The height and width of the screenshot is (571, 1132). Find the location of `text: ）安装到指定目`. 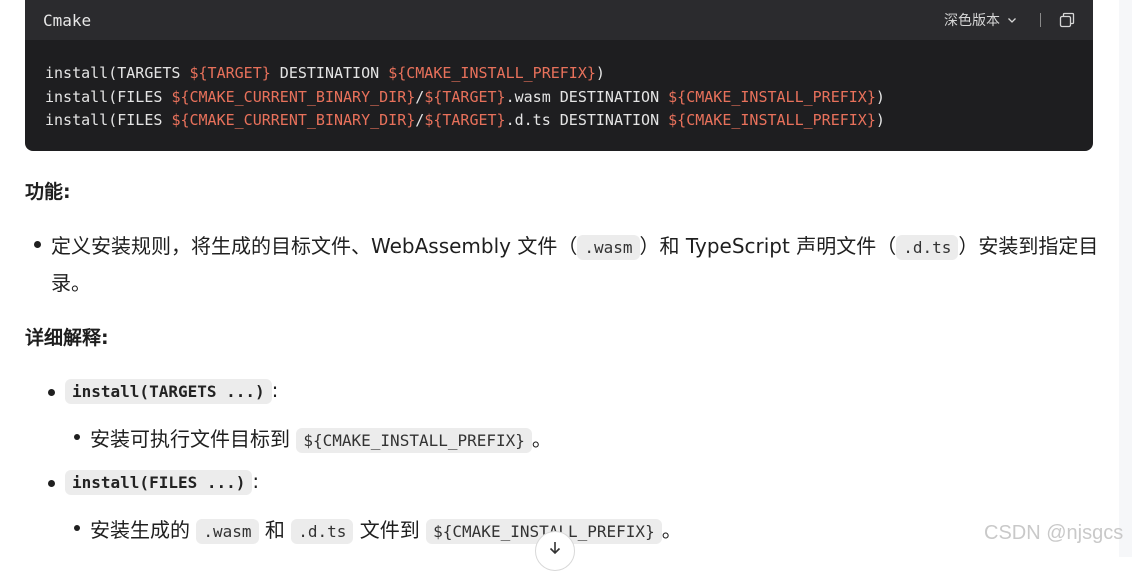

text: ）安装到指定目 is located at coordinates (1028, 246).